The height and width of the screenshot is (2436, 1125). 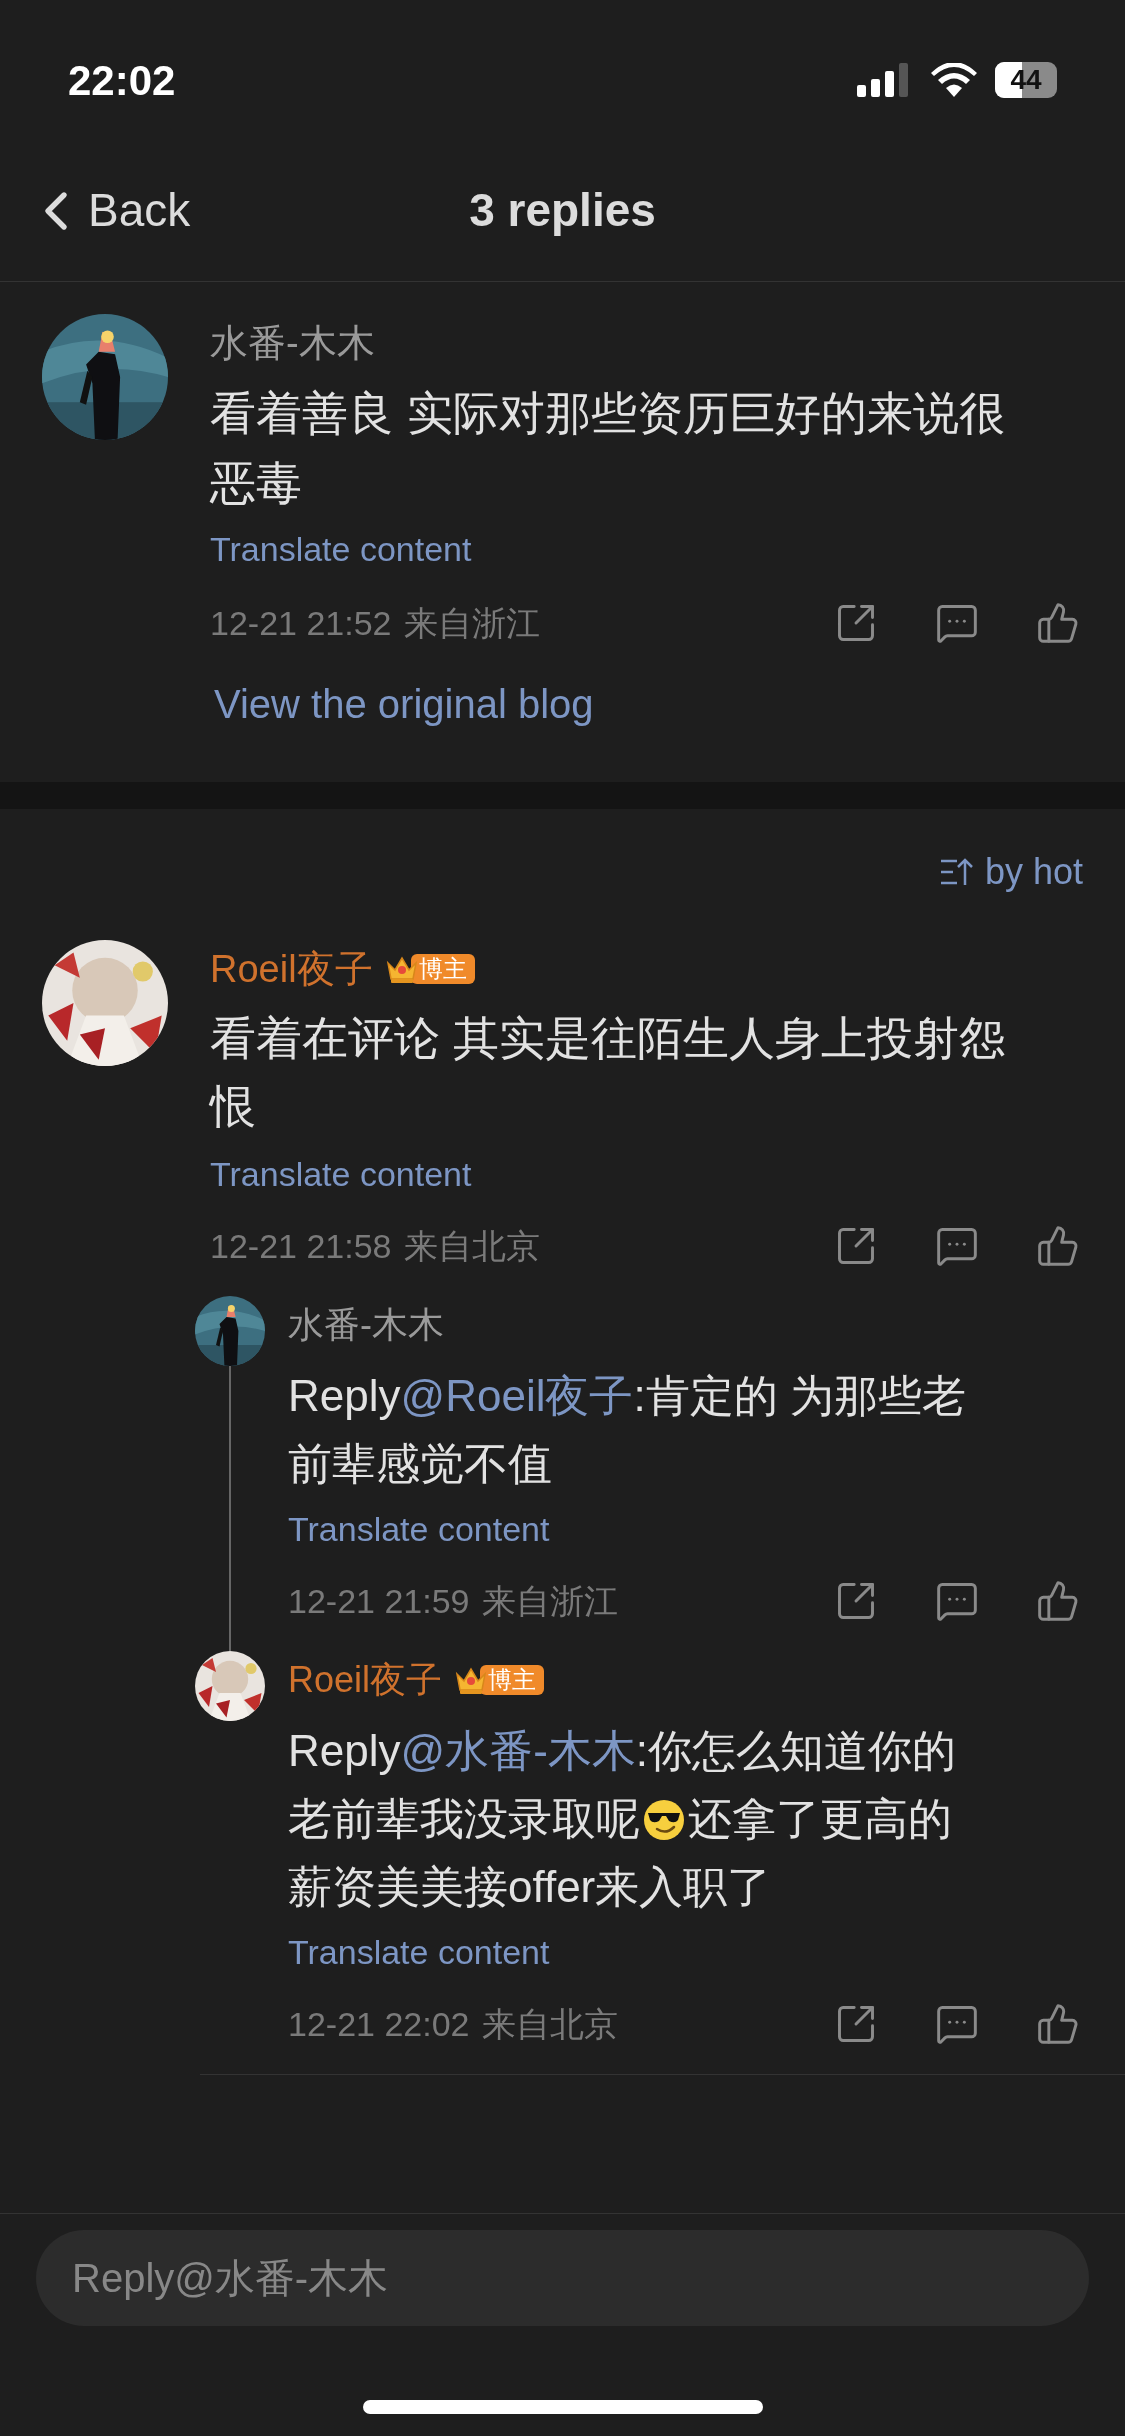 I want to click on wifi-icon, so click(x=954, y=80).